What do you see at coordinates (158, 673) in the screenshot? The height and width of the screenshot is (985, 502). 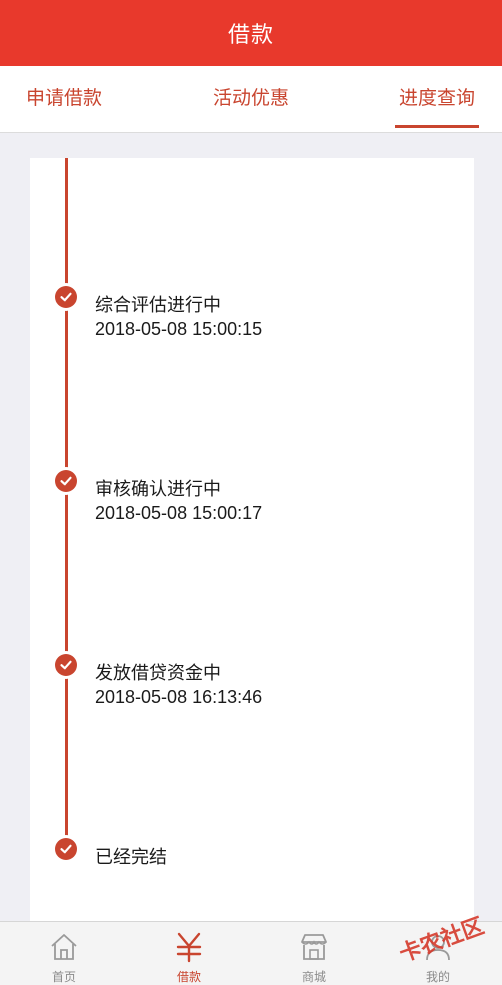 I see `step-title: 发放借贷资金中` at bounding box center [158, 673].